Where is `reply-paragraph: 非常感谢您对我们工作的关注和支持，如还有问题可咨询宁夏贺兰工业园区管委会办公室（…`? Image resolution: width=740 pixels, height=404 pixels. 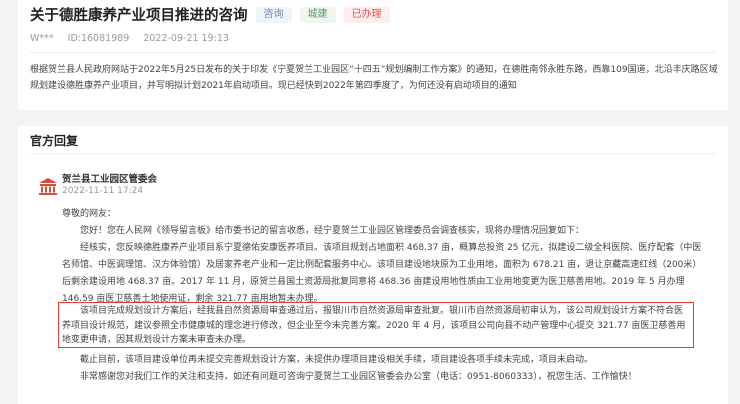
reply-paragraph: 非常感谢您对我们工作的关注和支持，如还有问题可咨询宁夏贺兰工业园区管委会办公室（… is located at coordinates (358, 377).